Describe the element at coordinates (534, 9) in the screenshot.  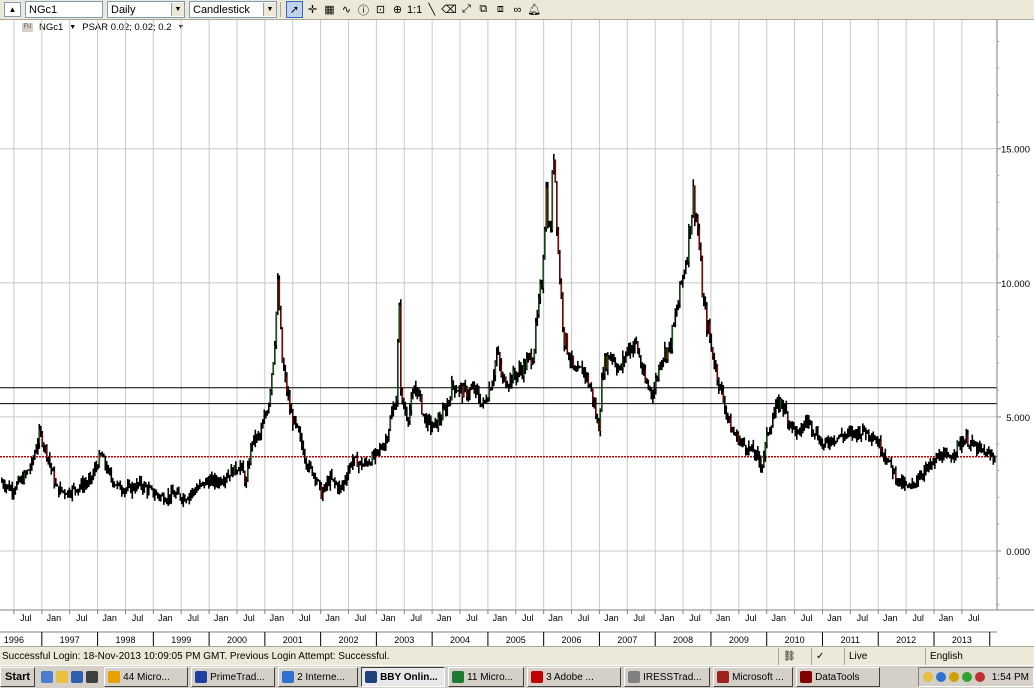
I see `alert-bell-icon: 🔔︎` at that location.